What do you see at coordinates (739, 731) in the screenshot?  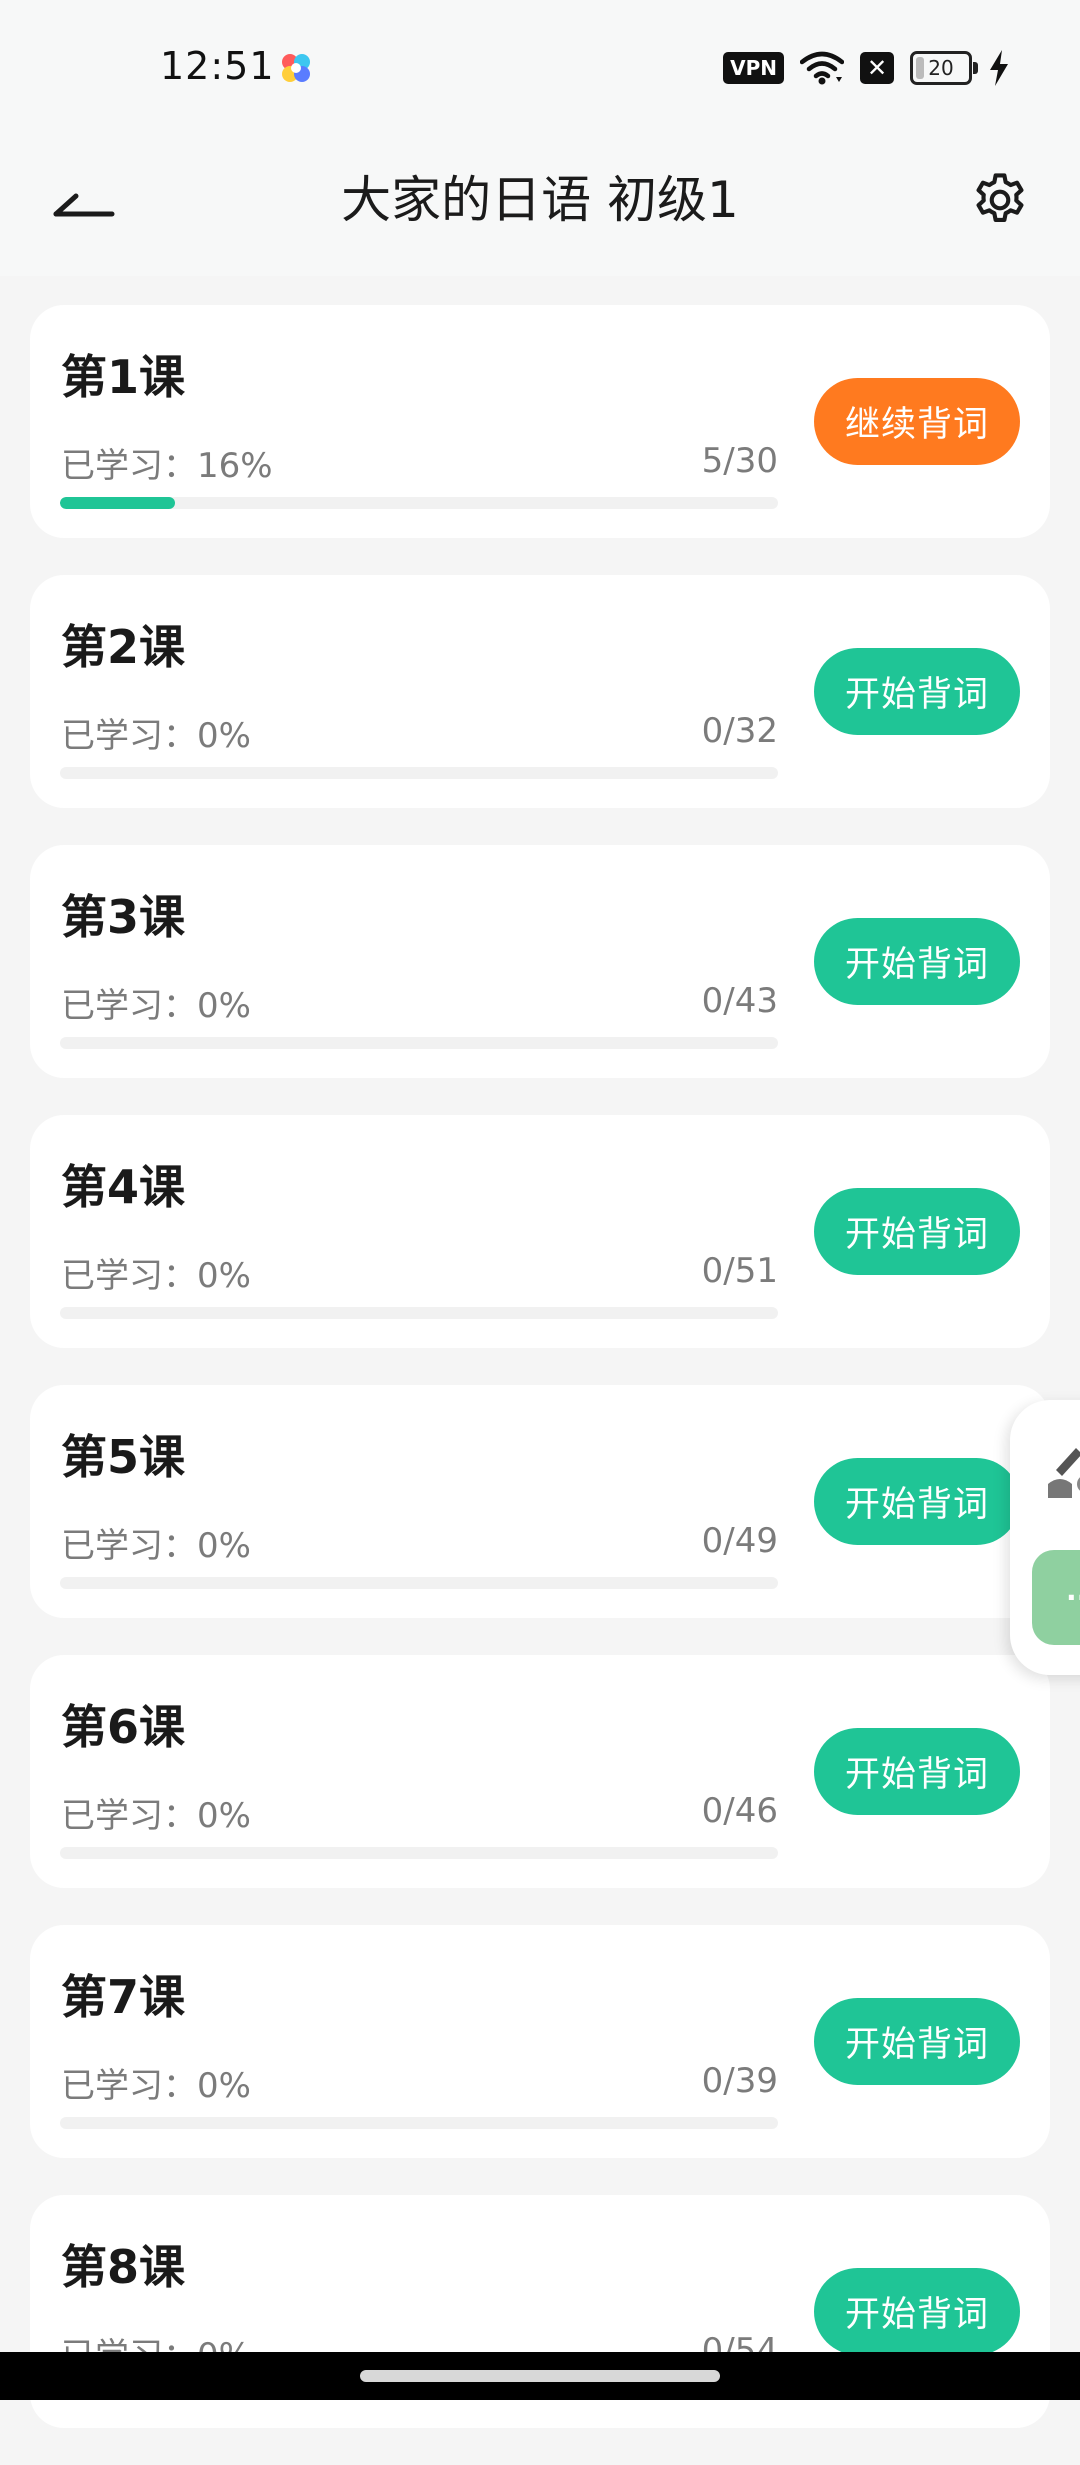 I see `word-count: 0/32` at bounding box center [739, 731].